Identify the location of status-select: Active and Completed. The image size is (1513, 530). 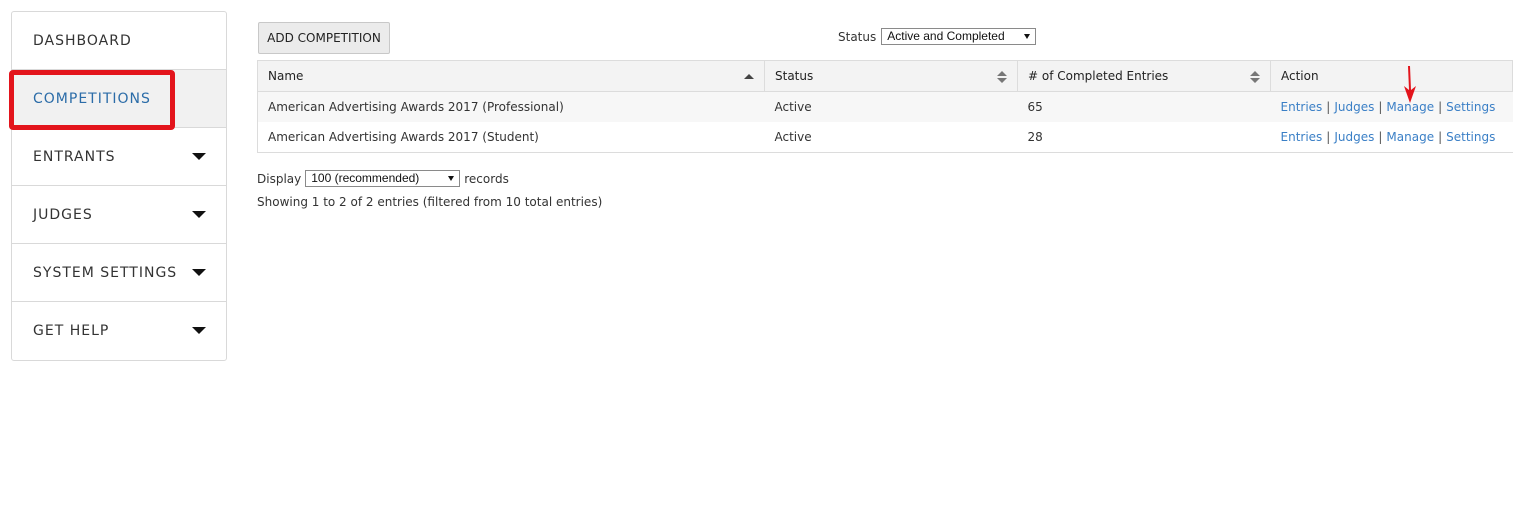
(959, 36).